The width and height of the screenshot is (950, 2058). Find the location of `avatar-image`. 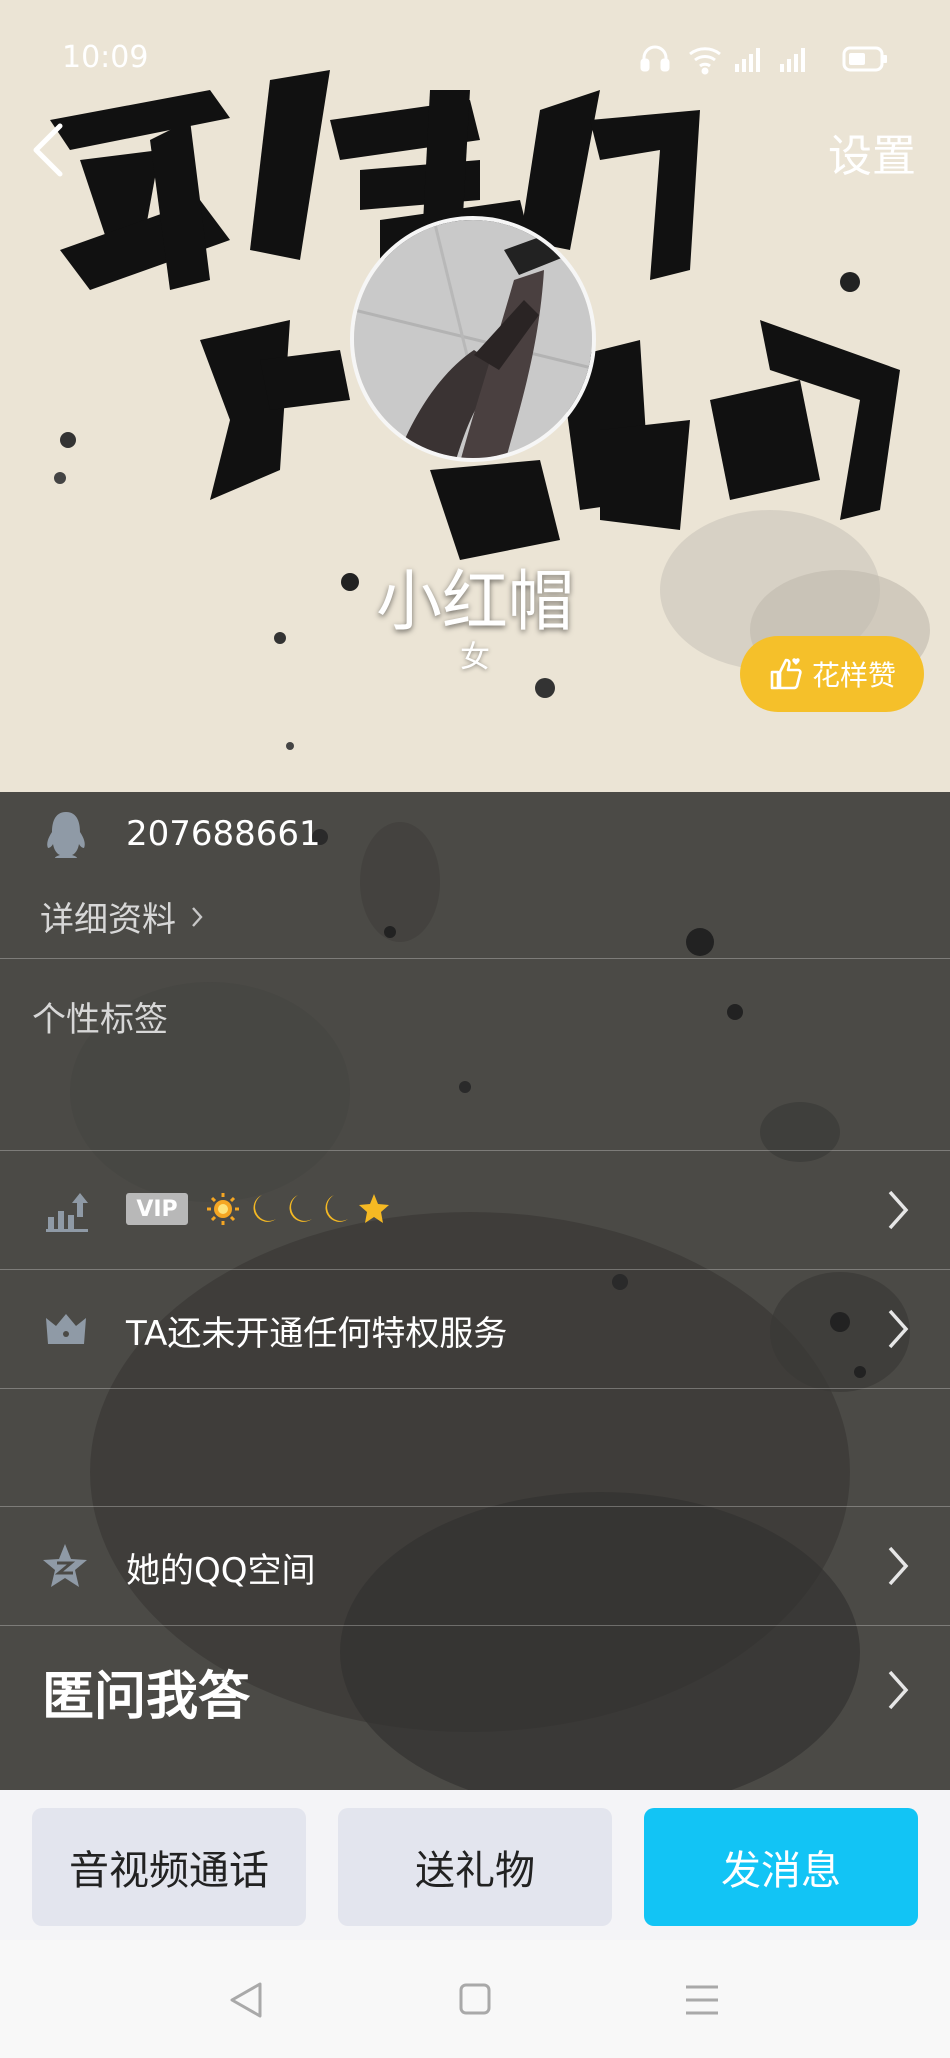

avatar-image is located at coordinates (473, 339).